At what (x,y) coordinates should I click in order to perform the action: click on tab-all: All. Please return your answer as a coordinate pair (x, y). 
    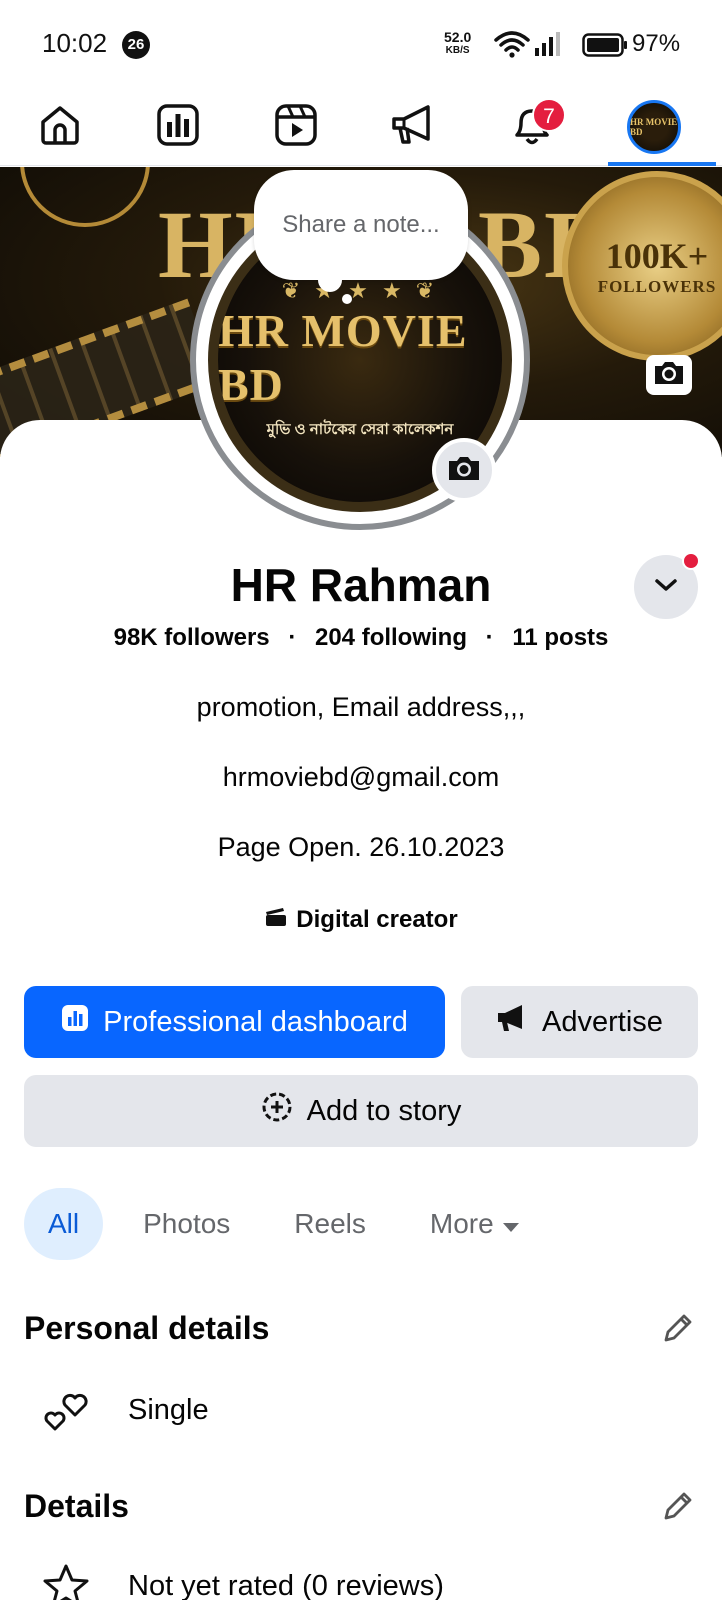
    Looking at the image, I should click on (64, 1224).